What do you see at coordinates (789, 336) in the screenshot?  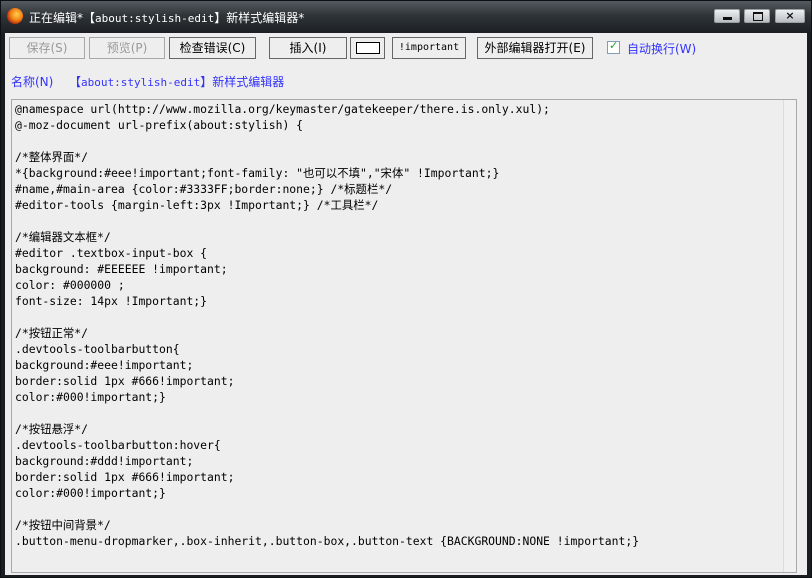 I see `editor-scrollbar` at bounding box center [789, 336].